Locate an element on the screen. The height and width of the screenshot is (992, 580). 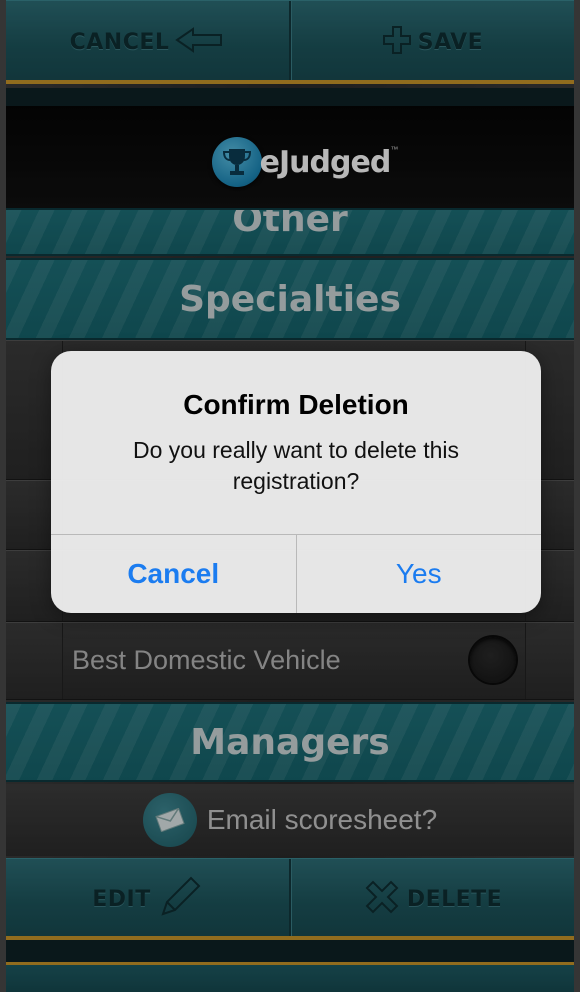
dialog-yes-button: Yes is located at coordinates (418, 574).